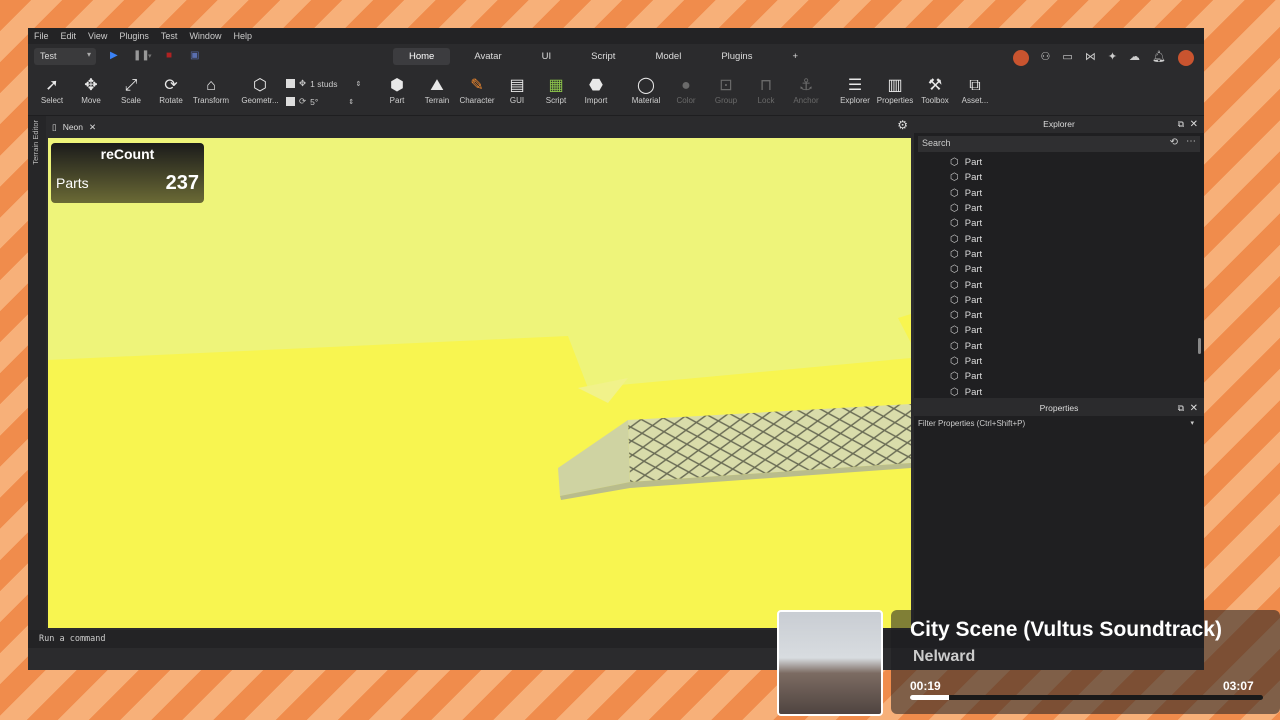  Describe the element at coordinates (242, 36) in the screenshot. I see `menu-help: Help` at that location.